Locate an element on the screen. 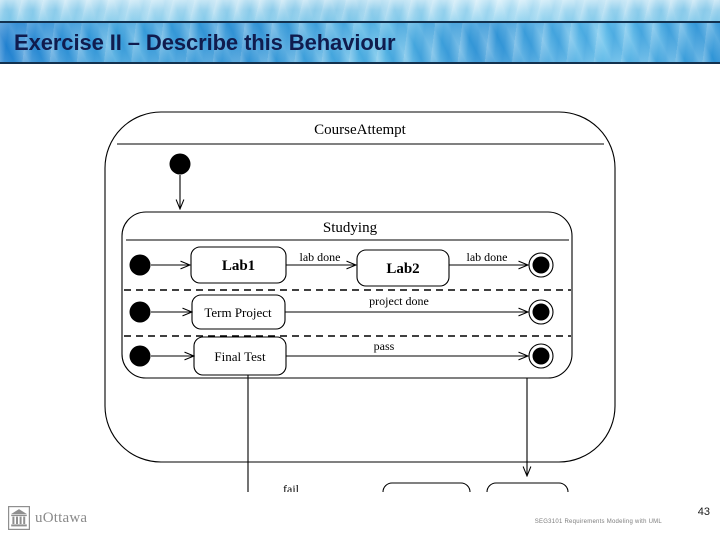 The image size is (720, 540). state-failed: Failed is located at coordinates (426, 487).